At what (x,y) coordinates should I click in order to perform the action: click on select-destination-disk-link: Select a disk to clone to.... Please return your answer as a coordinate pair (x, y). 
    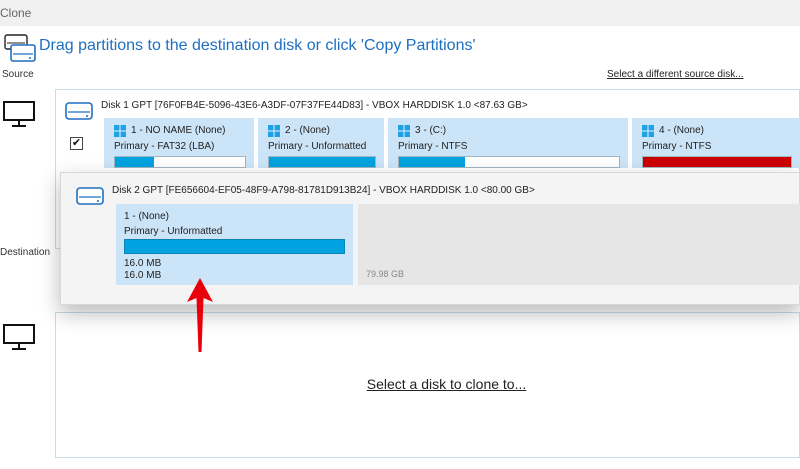
    Looking at the image, I should click on (400, 384).